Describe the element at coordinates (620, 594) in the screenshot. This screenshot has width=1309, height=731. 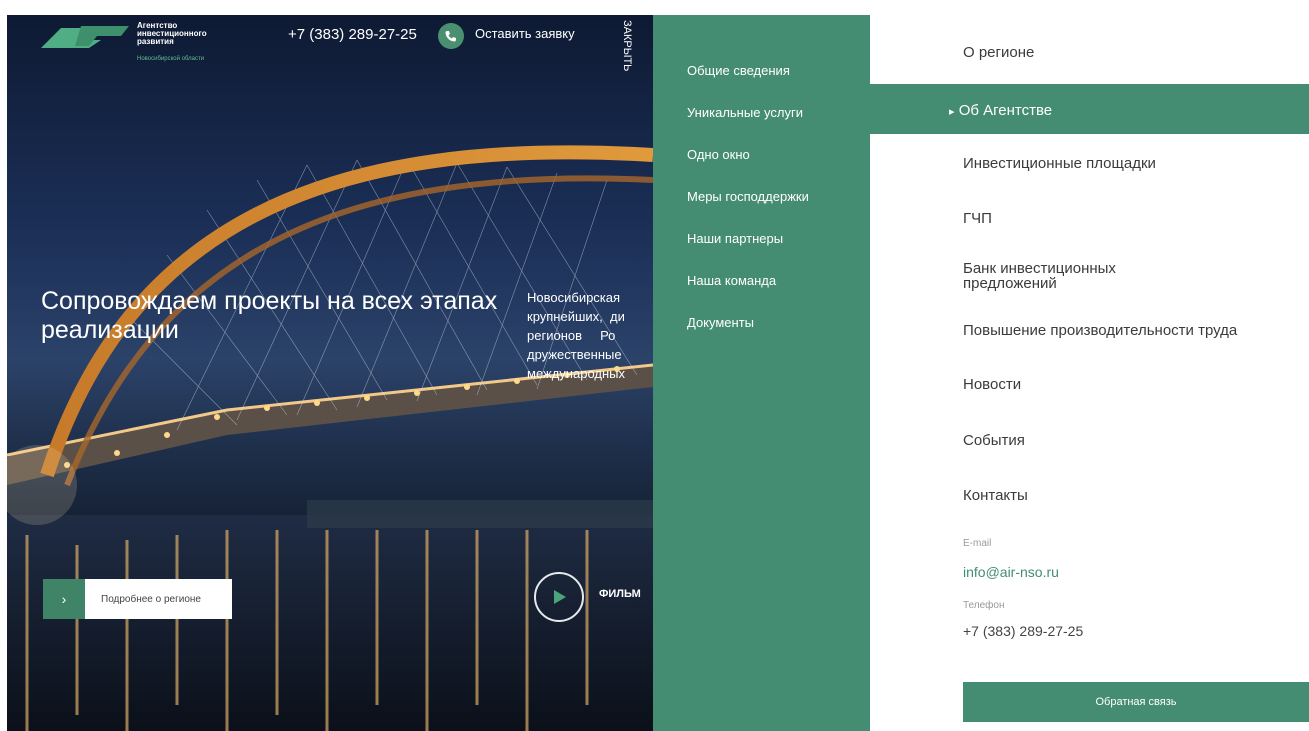
I see `film-label: ФИЛЬМ` at that location.